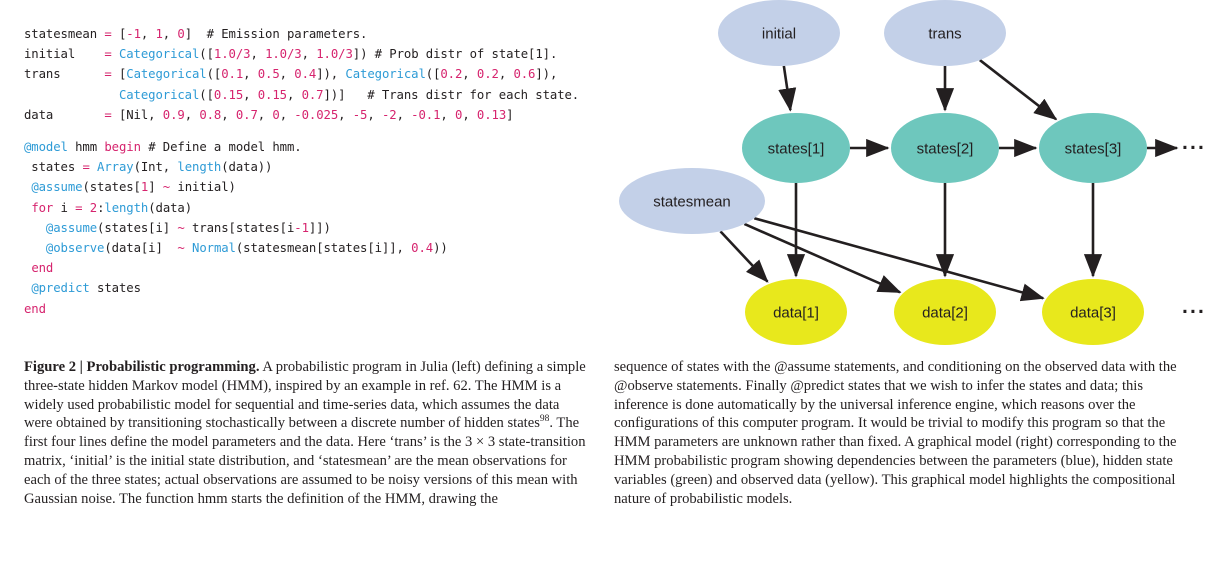 This screenshot has width=1208, height=581. I want to click on code-token-macro: @model, so click(46, 147).